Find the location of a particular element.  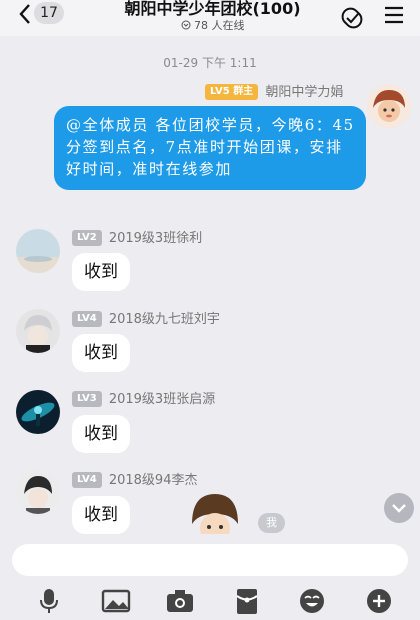

sender-name: 朝阳中学力娟 is located at coordinates (304, 92).